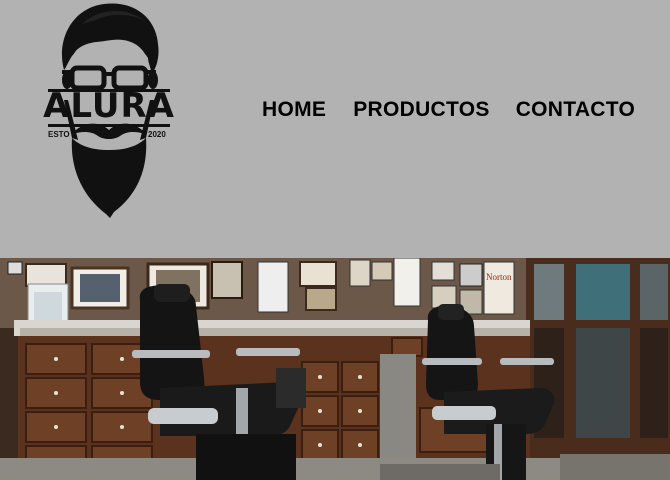 Image resolution: width=670 pixels, height=480 pixels. What do you see at coordinates (59, 134) in the screenshot?
I see `logo-esto-label: ESTO` at bounding box center [59, 134].